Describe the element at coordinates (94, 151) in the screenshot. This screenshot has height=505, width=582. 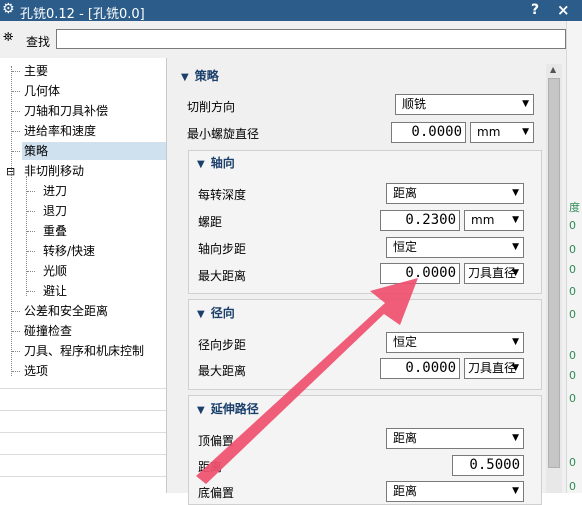
I see `tree-item-strategy: 策略` at that location.